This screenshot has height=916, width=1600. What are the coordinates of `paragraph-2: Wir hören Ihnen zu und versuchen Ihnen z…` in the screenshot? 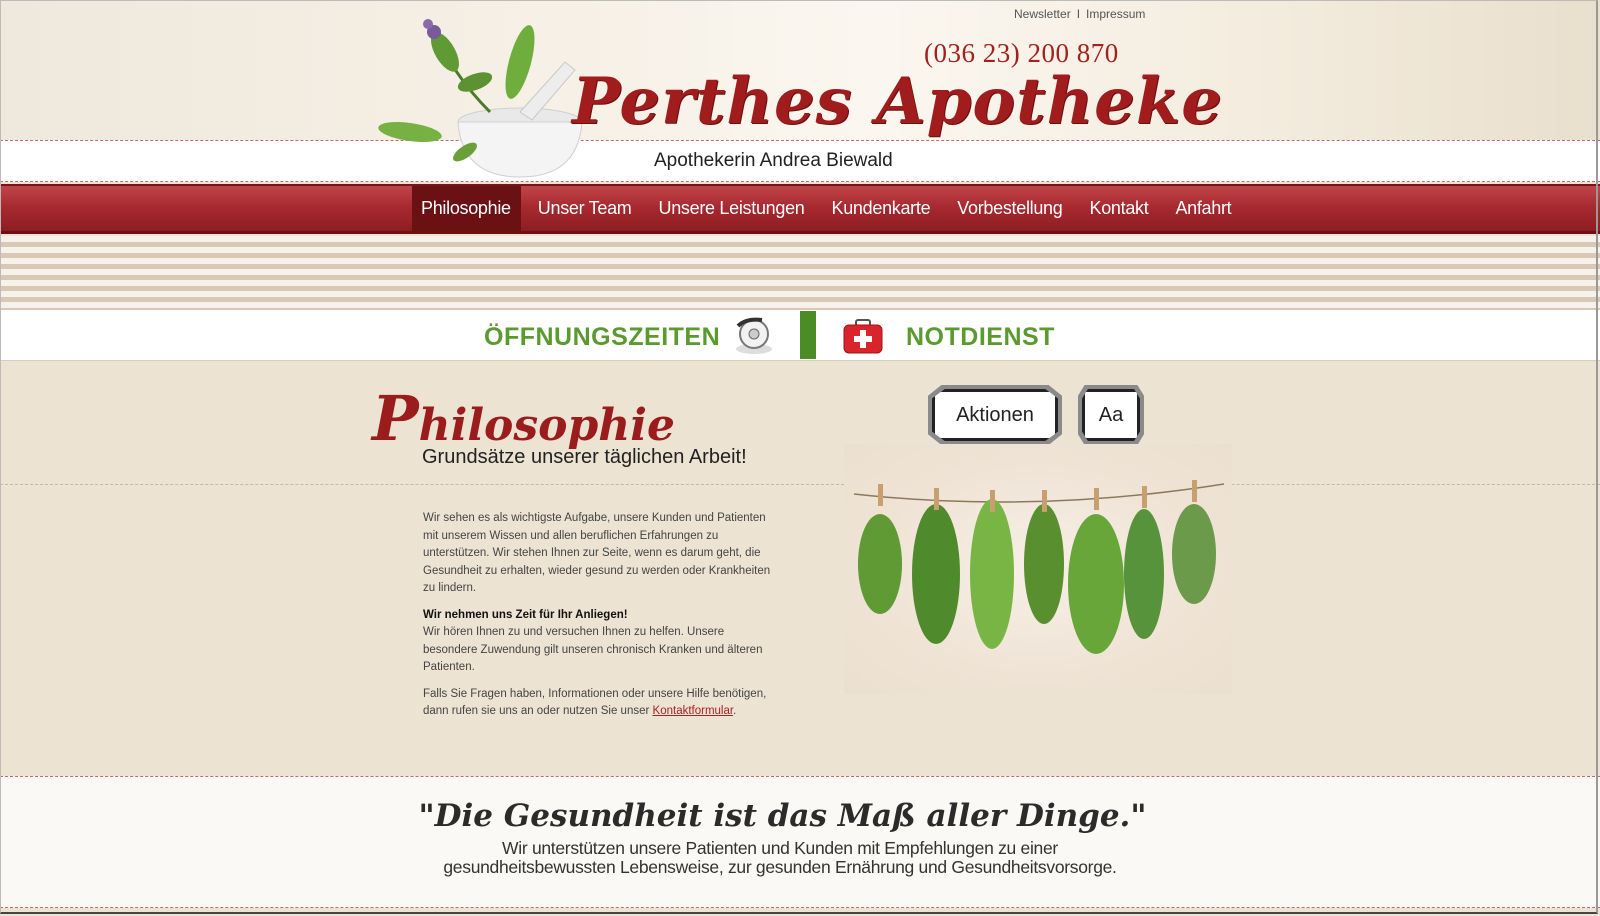 It's located at (593, 649).